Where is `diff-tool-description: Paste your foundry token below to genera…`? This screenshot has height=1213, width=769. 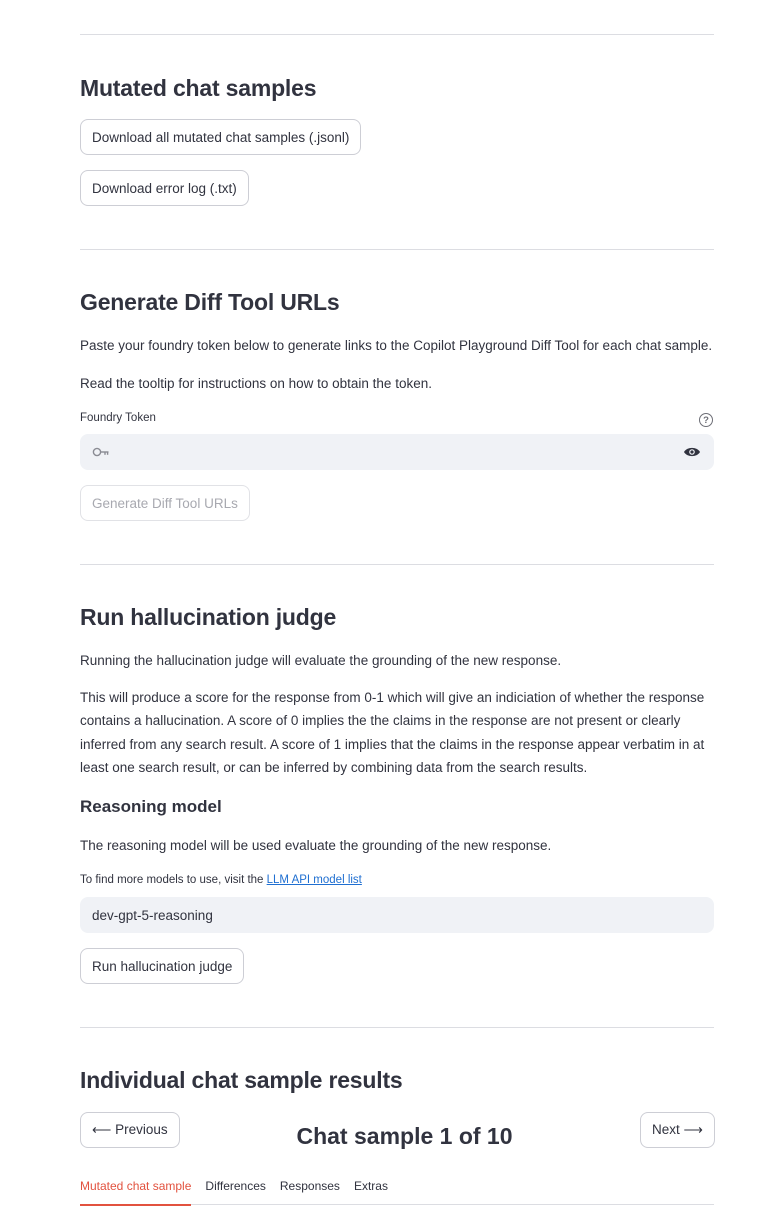 diff-tool-description: Paste your foundry token below to genera… is located at coordinates (396, 345).